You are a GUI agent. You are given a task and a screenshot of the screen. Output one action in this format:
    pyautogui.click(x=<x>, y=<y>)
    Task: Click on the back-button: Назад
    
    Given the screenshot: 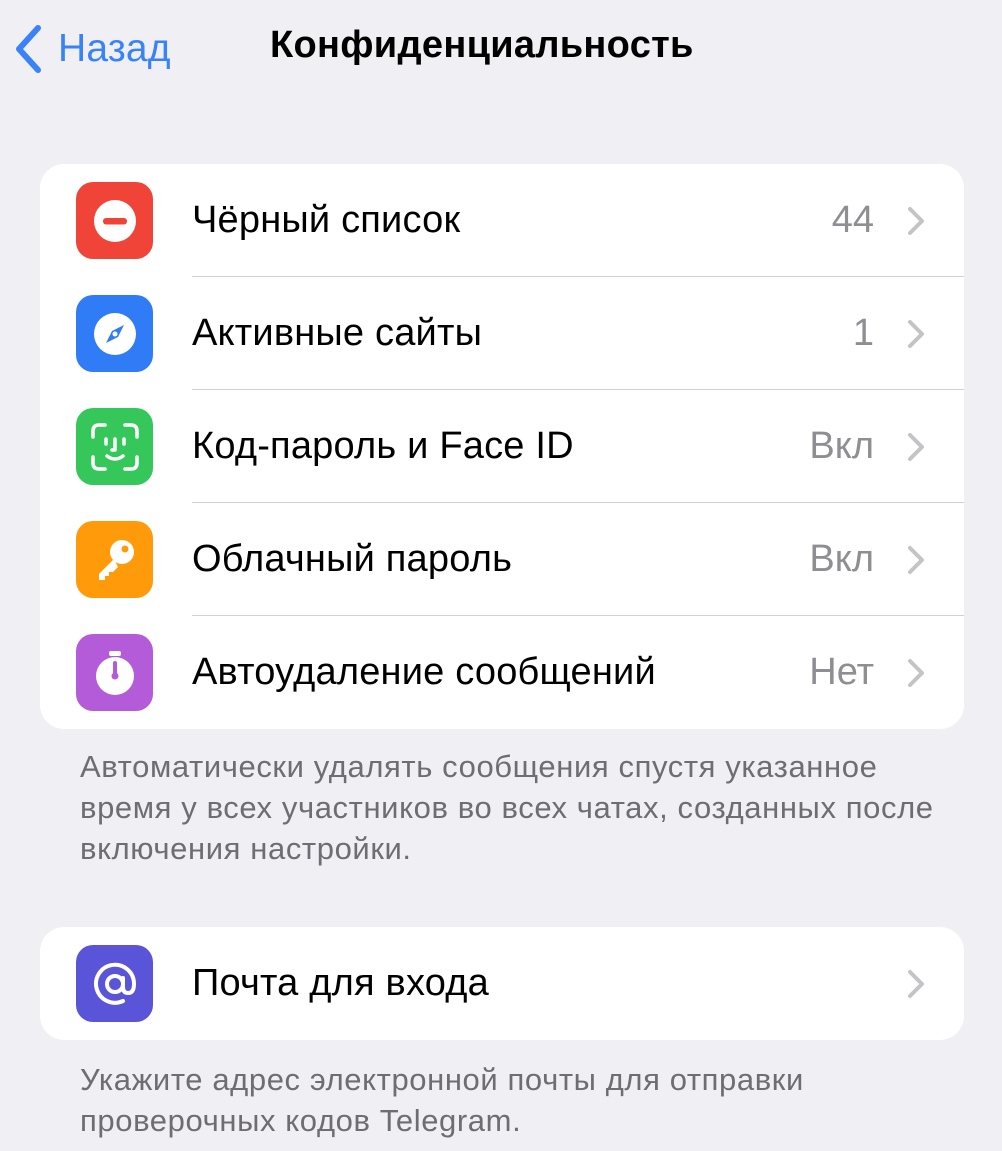 What is the action you would take?
    pyautogui.click(x=92, y=49)
    